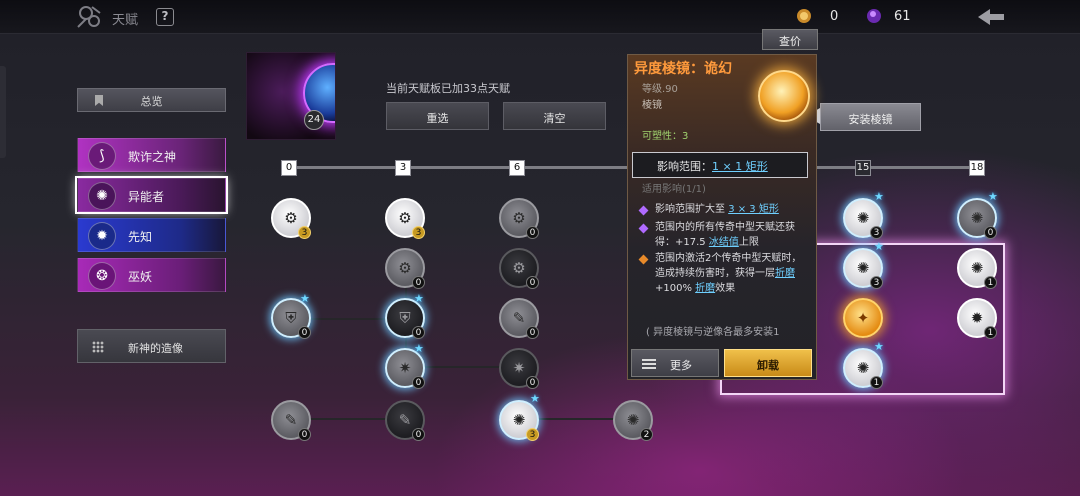  What do you see at coordinates (804, 16) in the screenshot?
I see `gold-coin-icon` at bounding box center [804, 16].